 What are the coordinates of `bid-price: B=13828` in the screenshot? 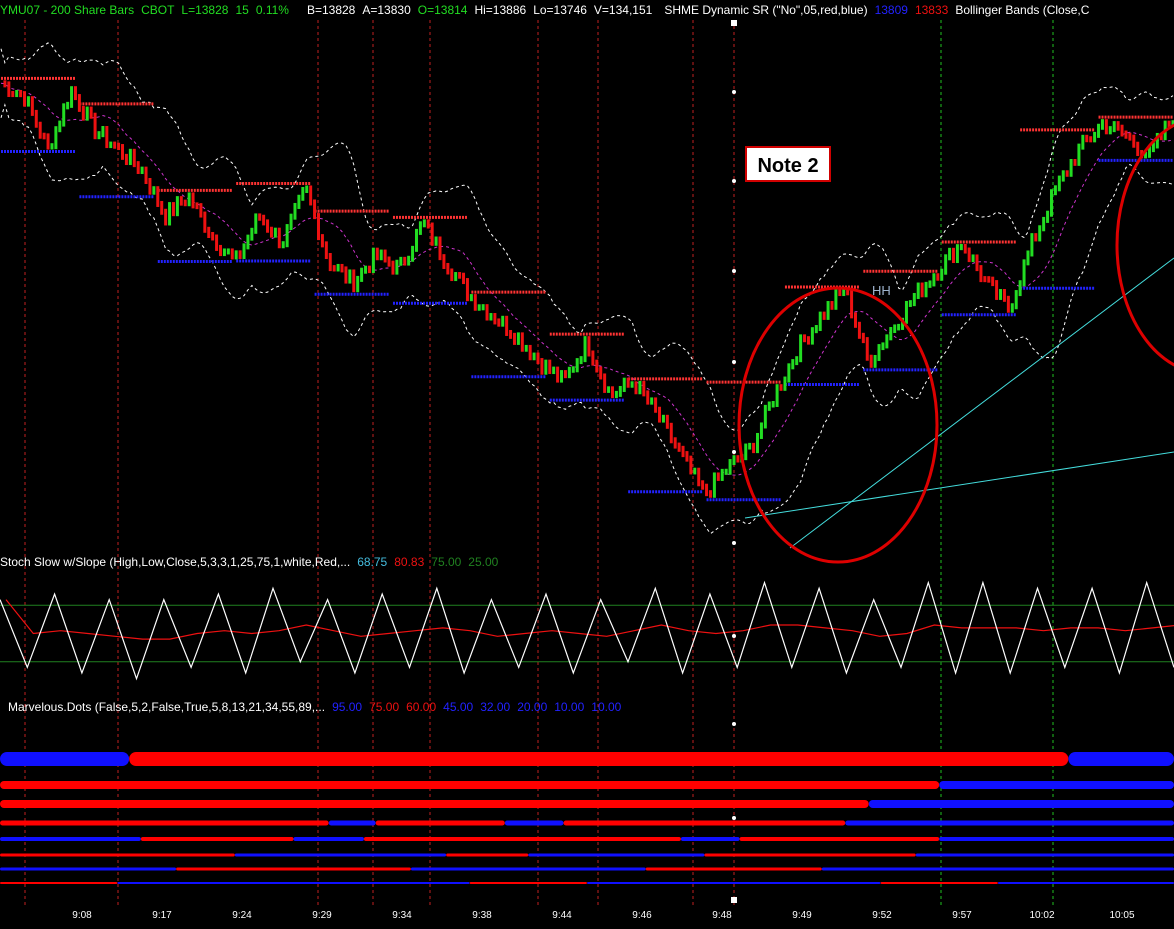 It's located at (331, 10).